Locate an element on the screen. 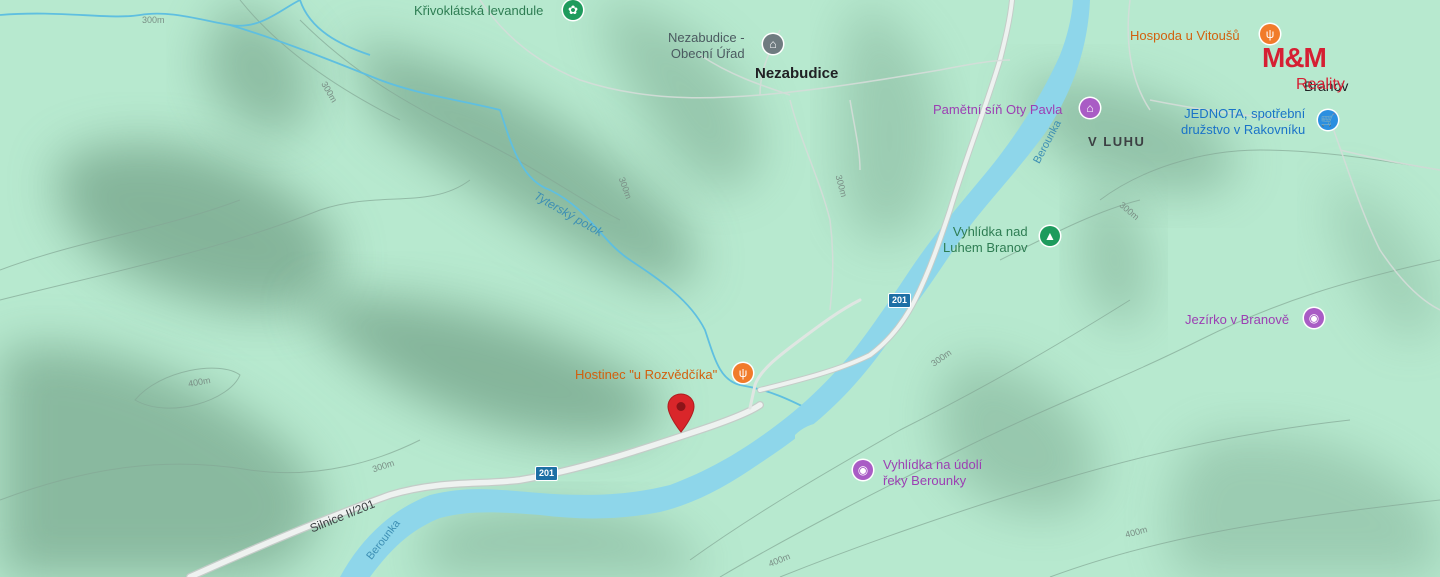 This screenshot has height=577, width=1440. poi-label-pametni-sin: Pamětní síň Oty Pavla is located at coordinates (997, 110).